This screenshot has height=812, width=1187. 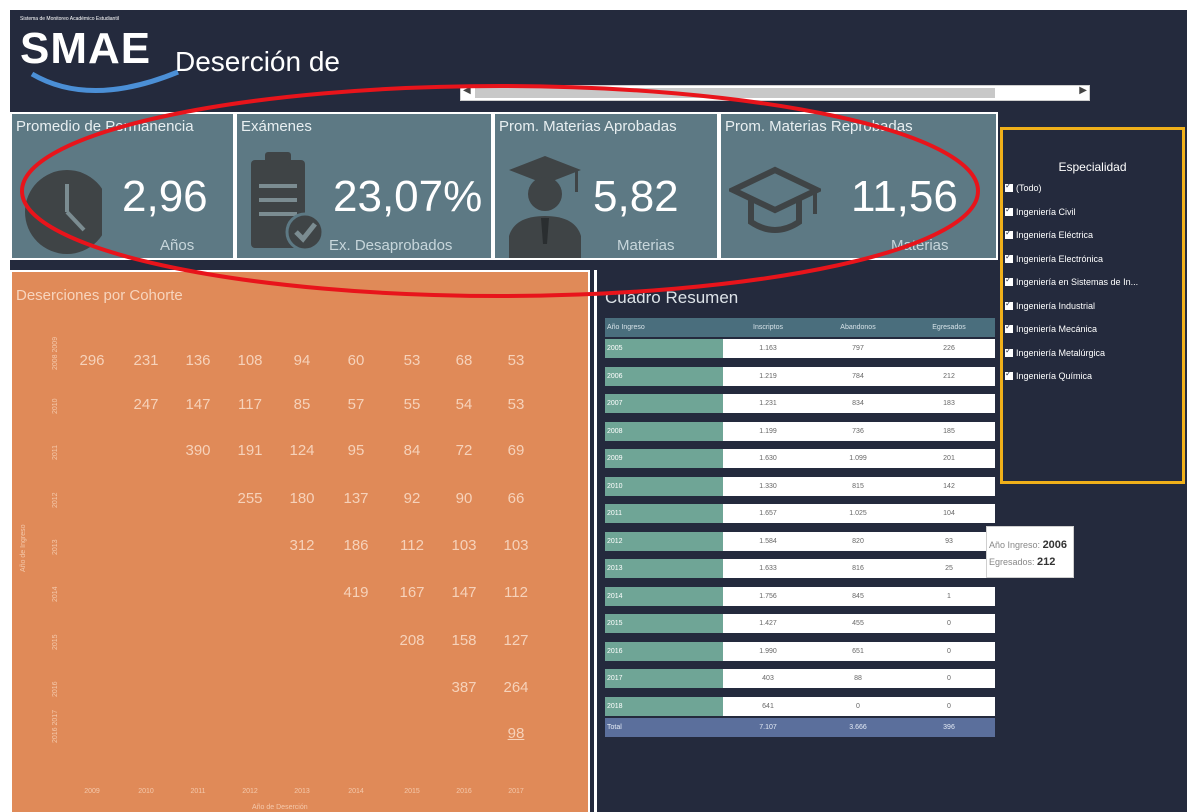 I want to click on clipboard-check-icon, so click(x=288, y=202).